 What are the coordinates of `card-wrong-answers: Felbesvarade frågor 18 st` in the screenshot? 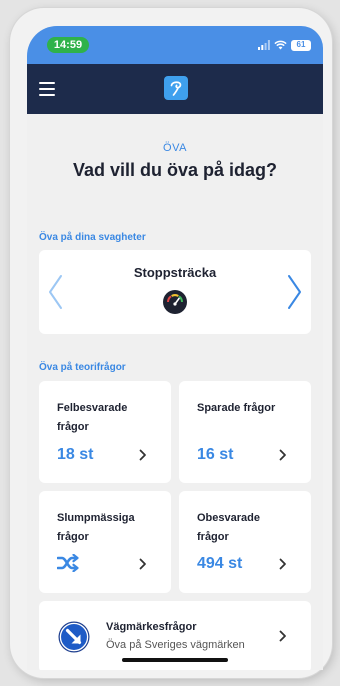 It's located at (105, 432).